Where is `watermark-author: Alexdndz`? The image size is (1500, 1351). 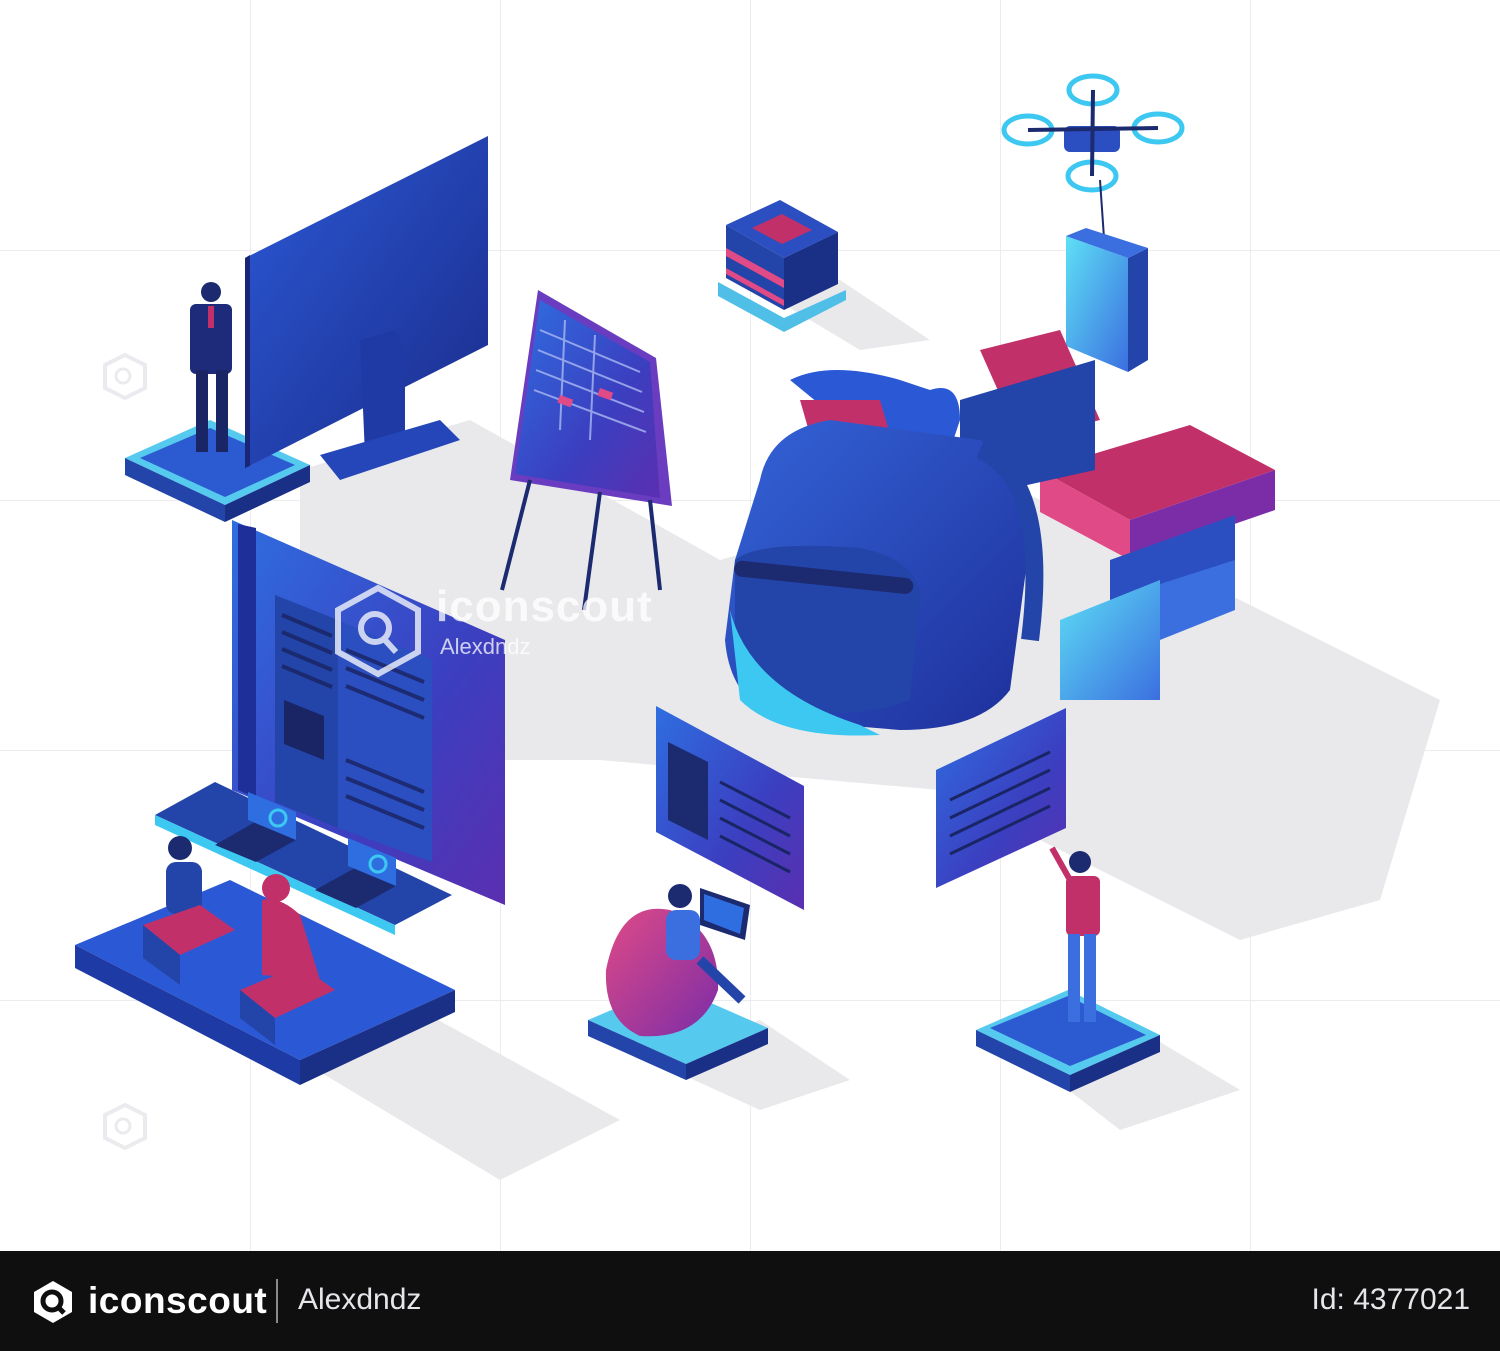
watermark-author: Alexdndz is located at coordinates (485, 646).